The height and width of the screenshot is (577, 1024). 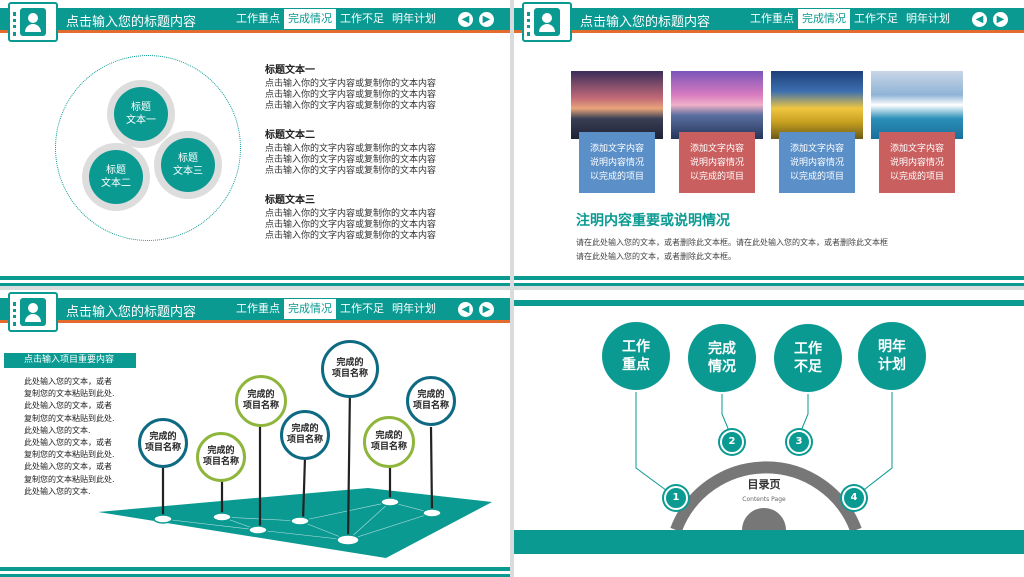 I want to click on circle-label: 标题 文本三, so click(x=188, y=165).